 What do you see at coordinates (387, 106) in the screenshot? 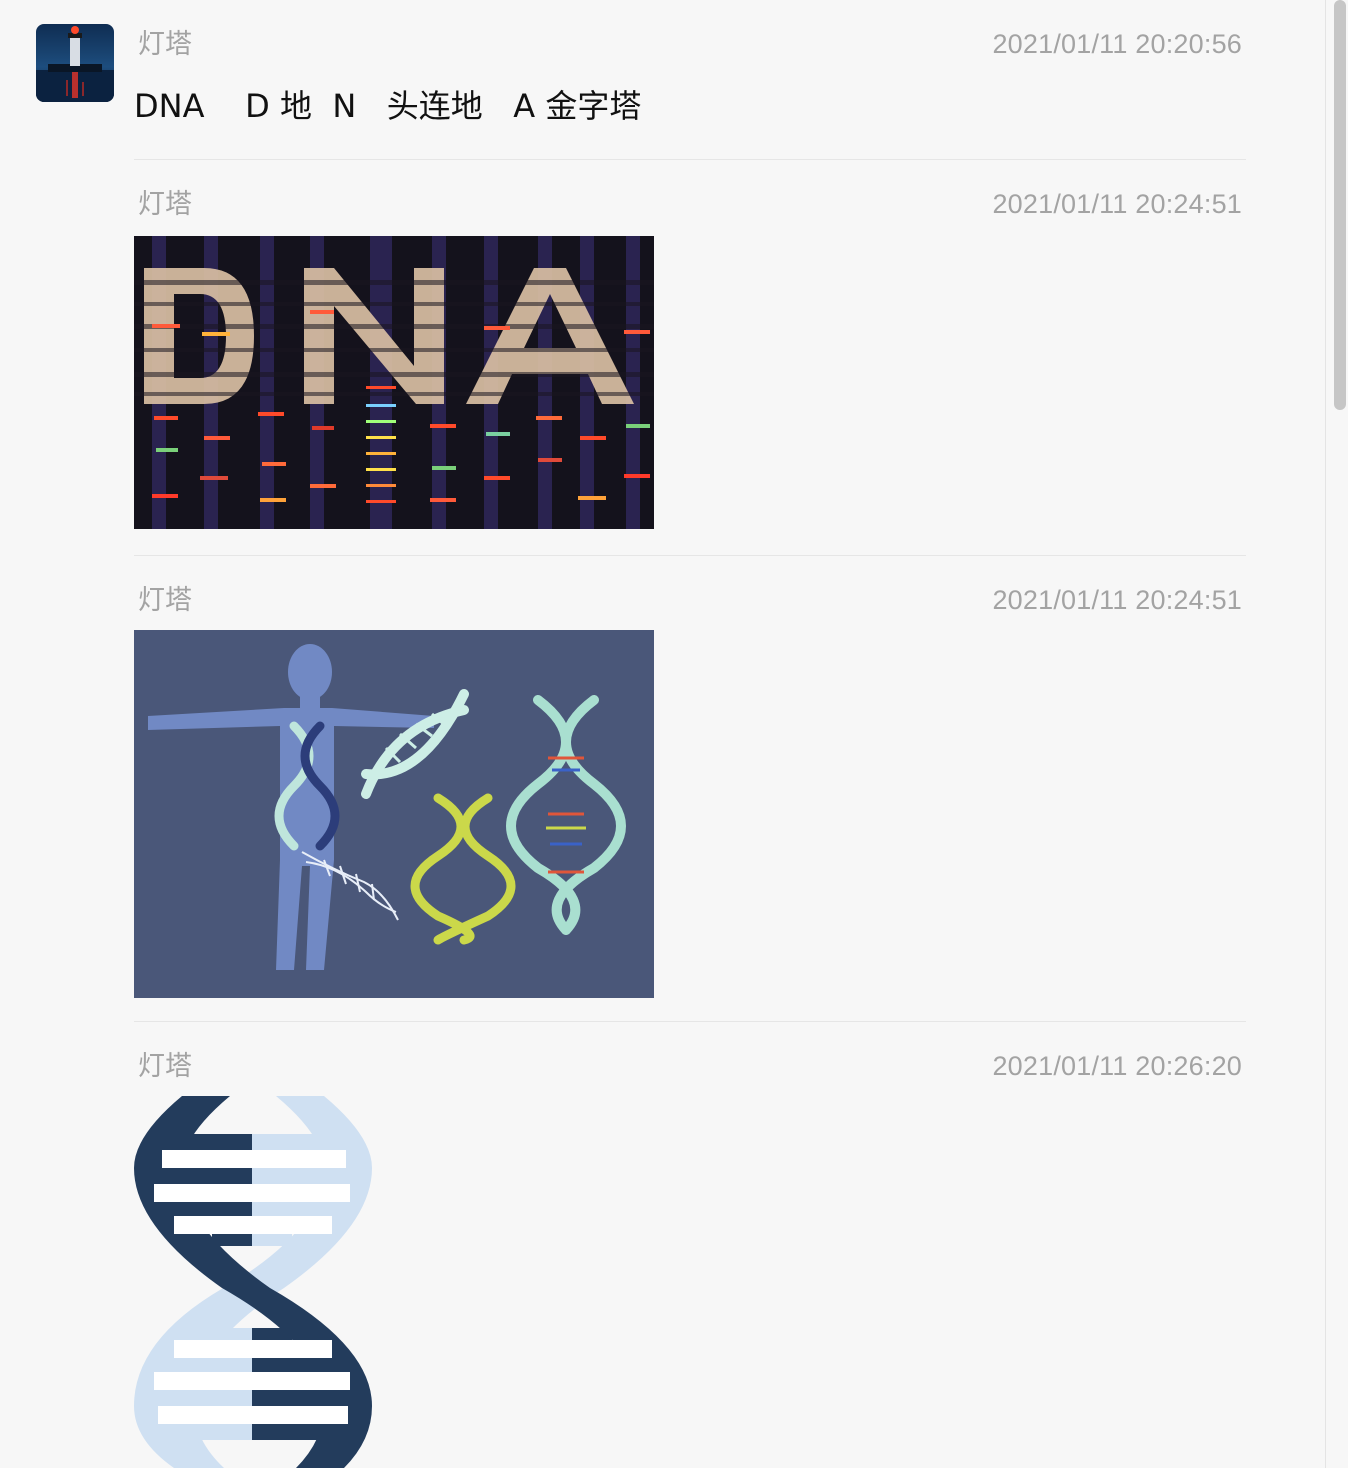
I see `message-text: DNA D 地 N 头连地 A 金字塔` at bounding box center [387, 106].